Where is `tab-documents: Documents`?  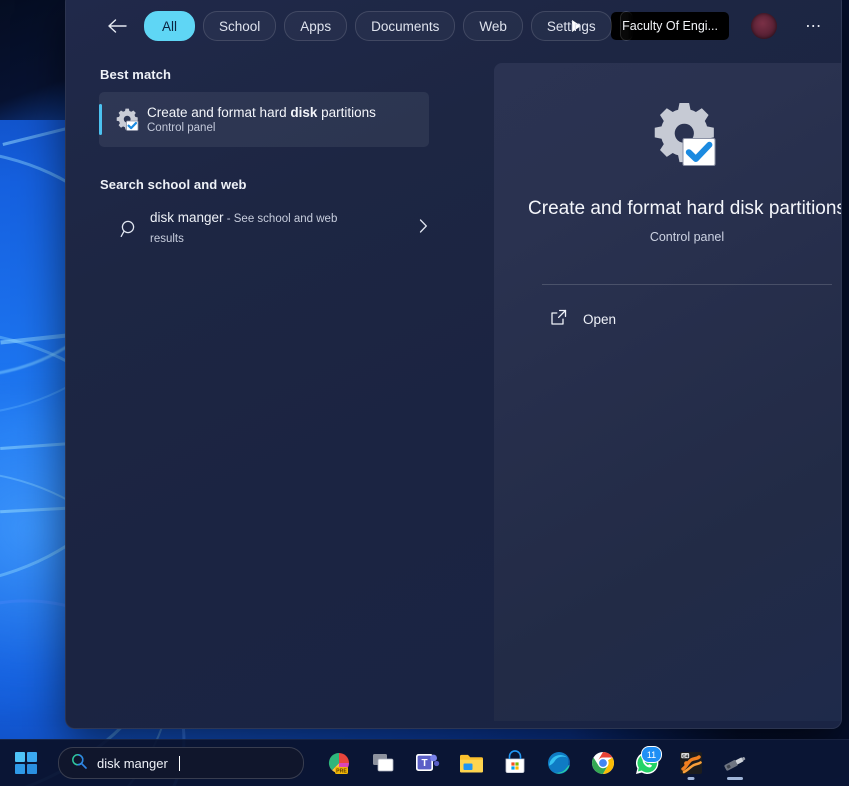
tab-documents: Documents is located at coordinates (405, 26).